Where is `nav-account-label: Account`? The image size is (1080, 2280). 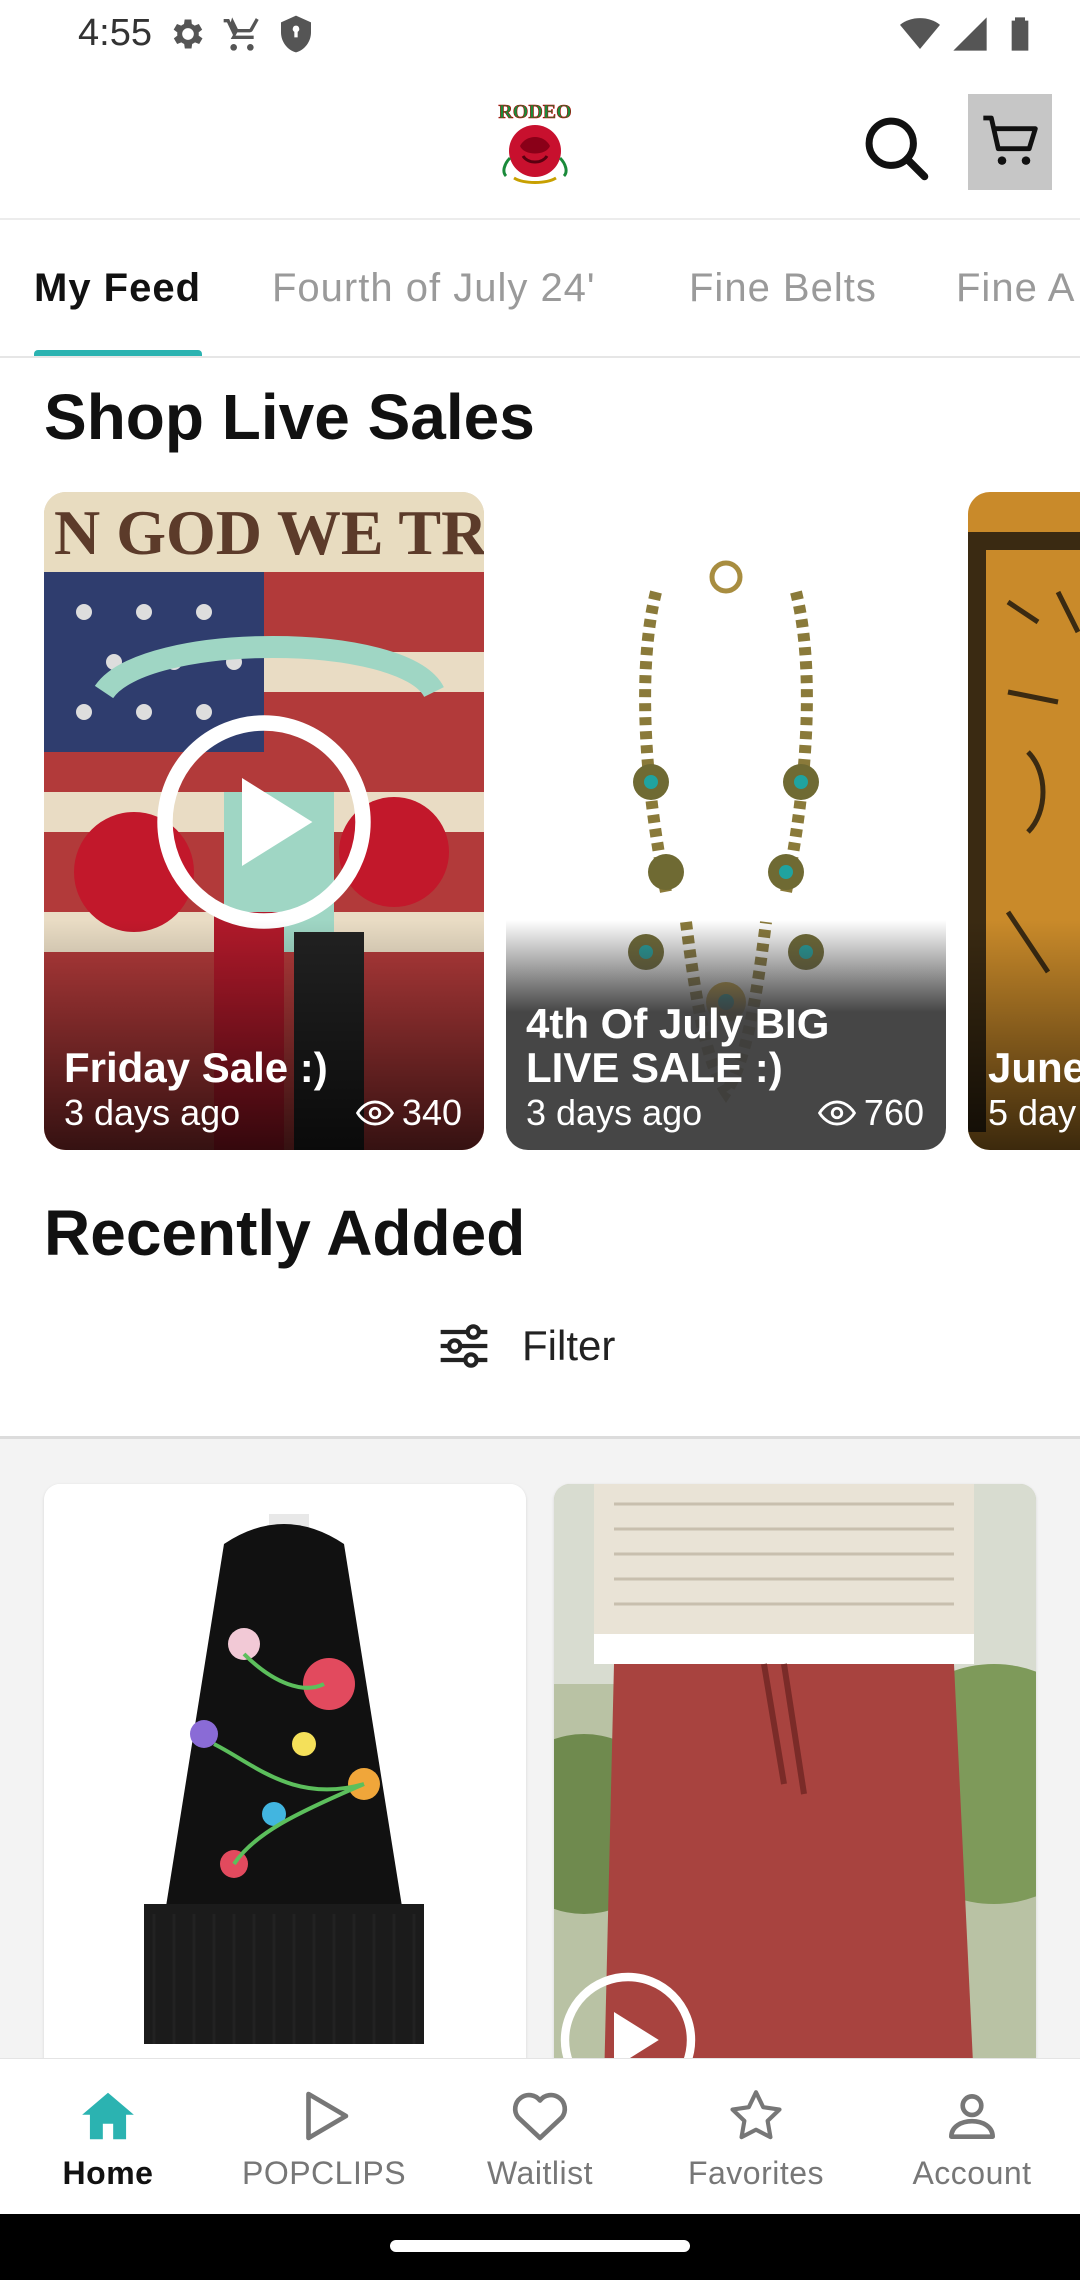 nav-account-label: Account is located at coordinates (972, 2173).